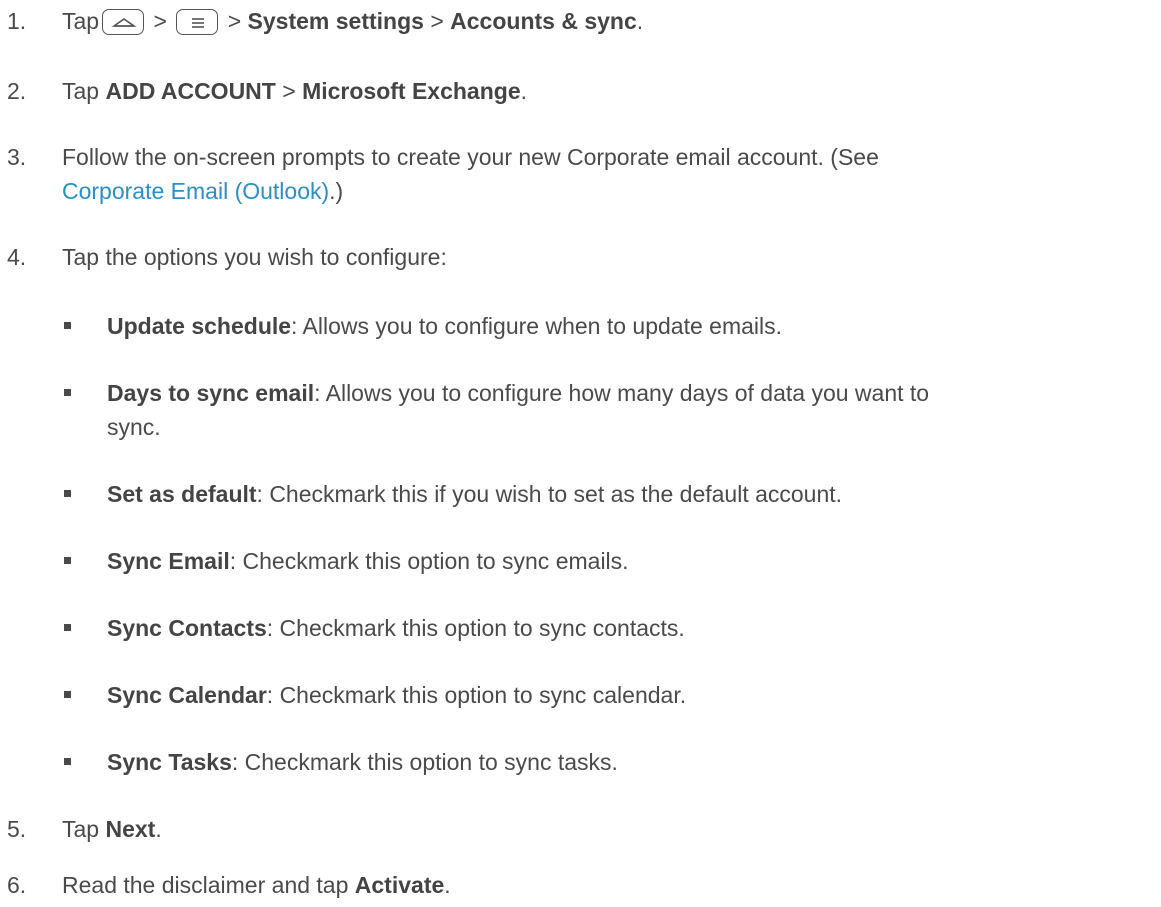  Describe the element at coordinates (543, 21) in the screenshot. I see `accounts-sync-label: Accounts & sync` at that location.